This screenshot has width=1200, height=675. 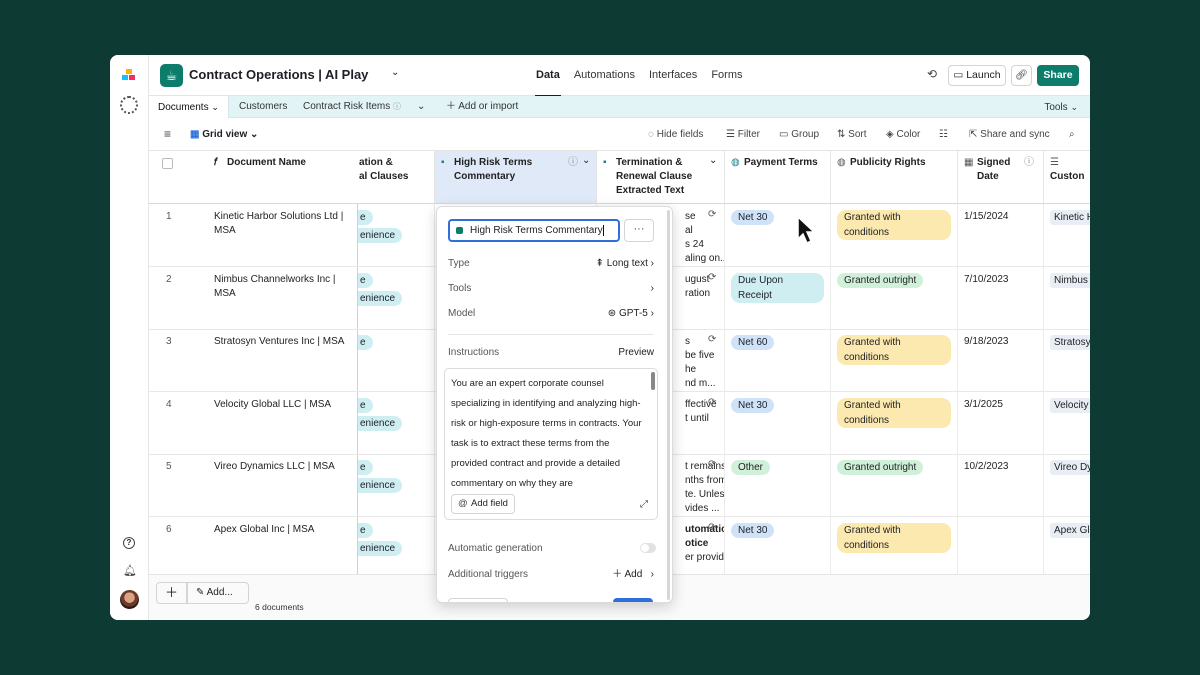 I want to click on table-tab-contract-risk-items: Contract Risk Items ⓘ, so click(x=352, y=107).